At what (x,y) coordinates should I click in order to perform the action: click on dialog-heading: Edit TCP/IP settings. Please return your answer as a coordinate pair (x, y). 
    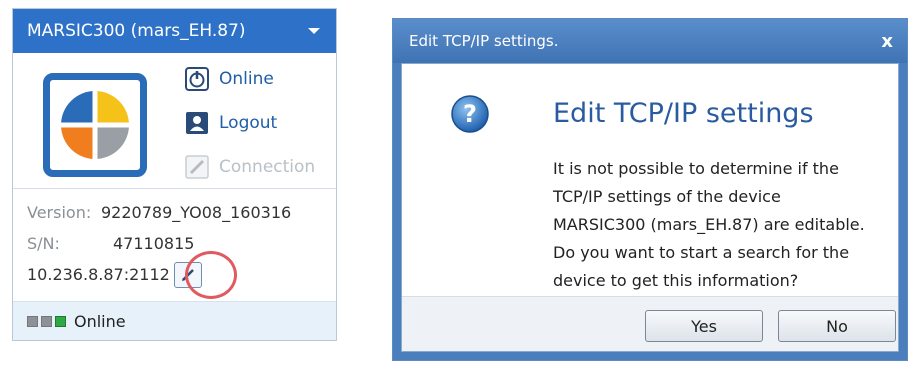
    Looking at the image, I should click on (683, 113).